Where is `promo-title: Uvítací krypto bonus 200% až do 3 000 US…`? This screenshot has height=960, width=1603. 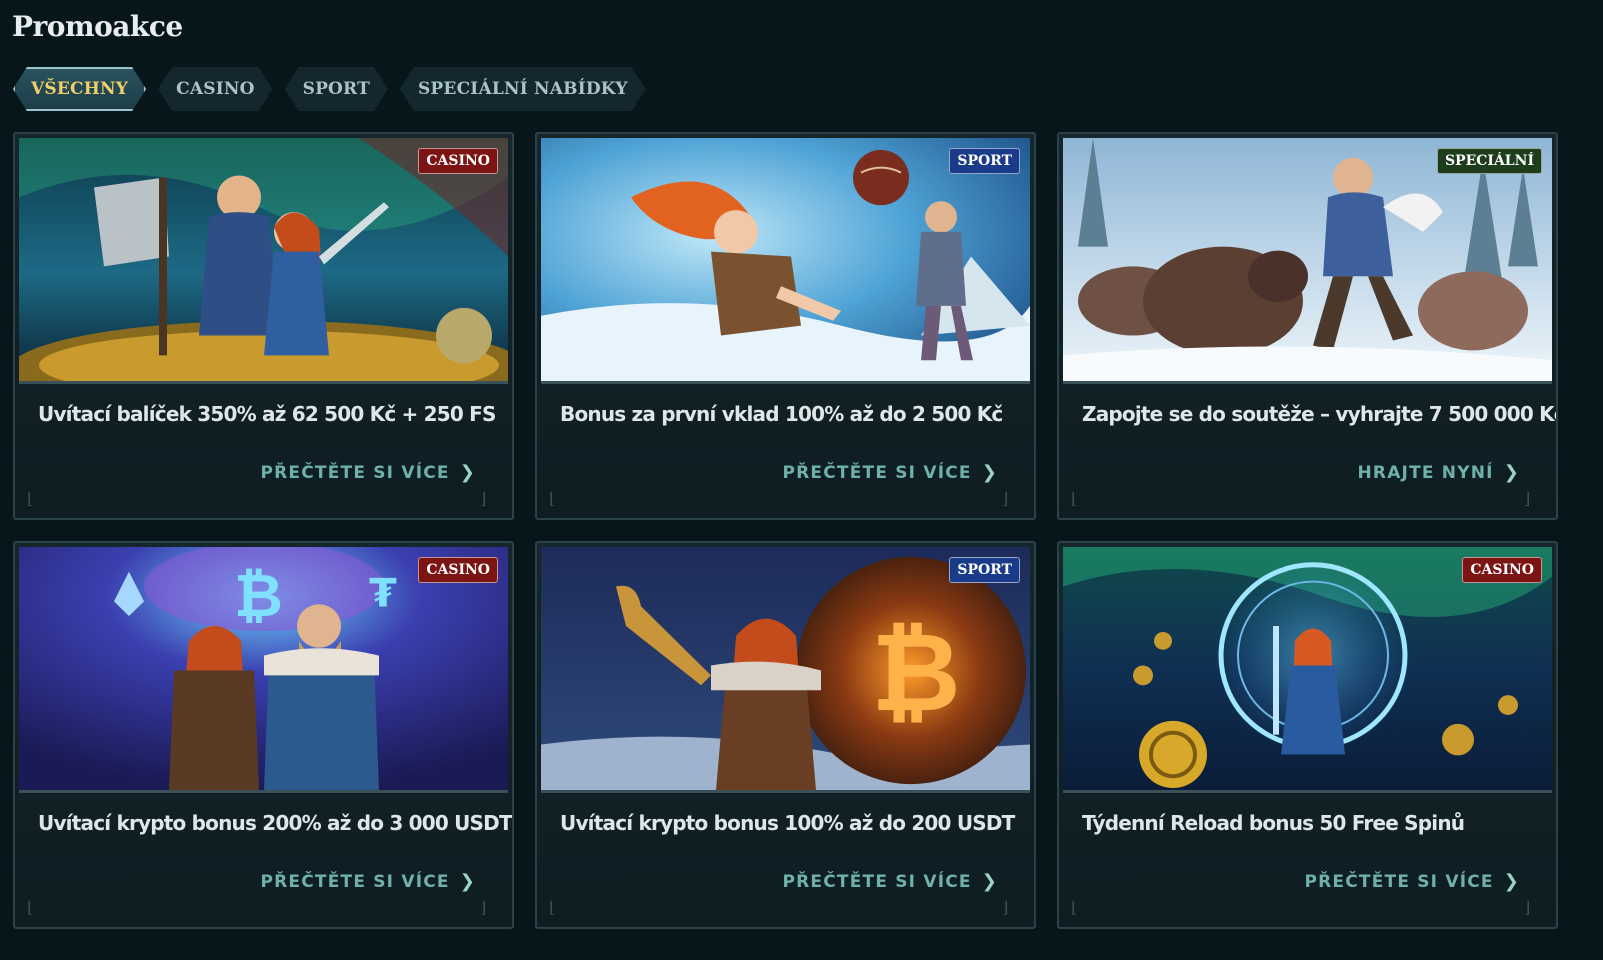 promo-title: Uvítací krypto bonus 200% až do 3 000 US… is located at coordinates (275, 823).